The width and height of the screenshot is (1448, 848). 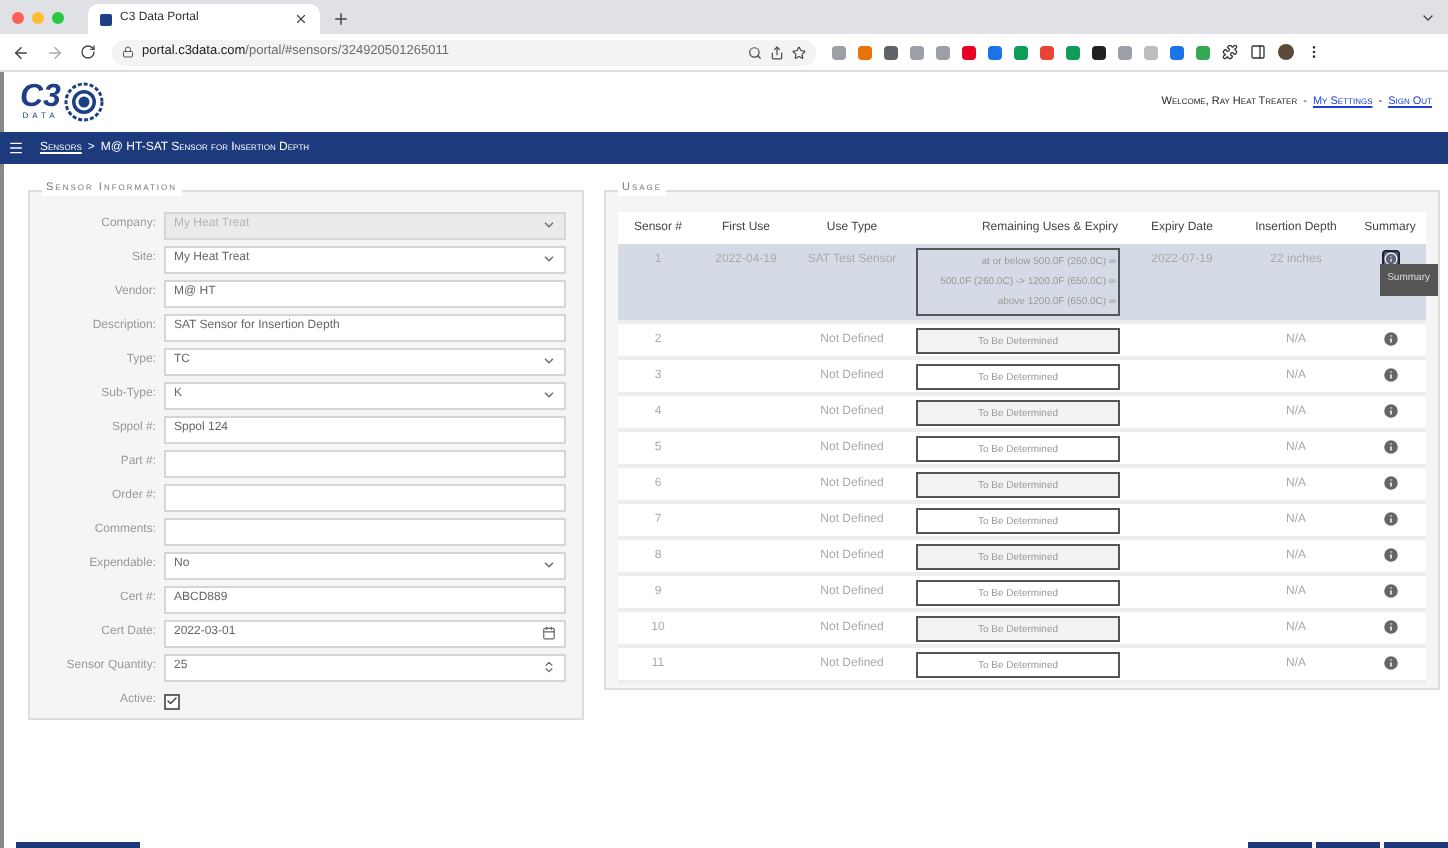 I want to click on profile-avatar-icon, so click(x=1286, y=52).